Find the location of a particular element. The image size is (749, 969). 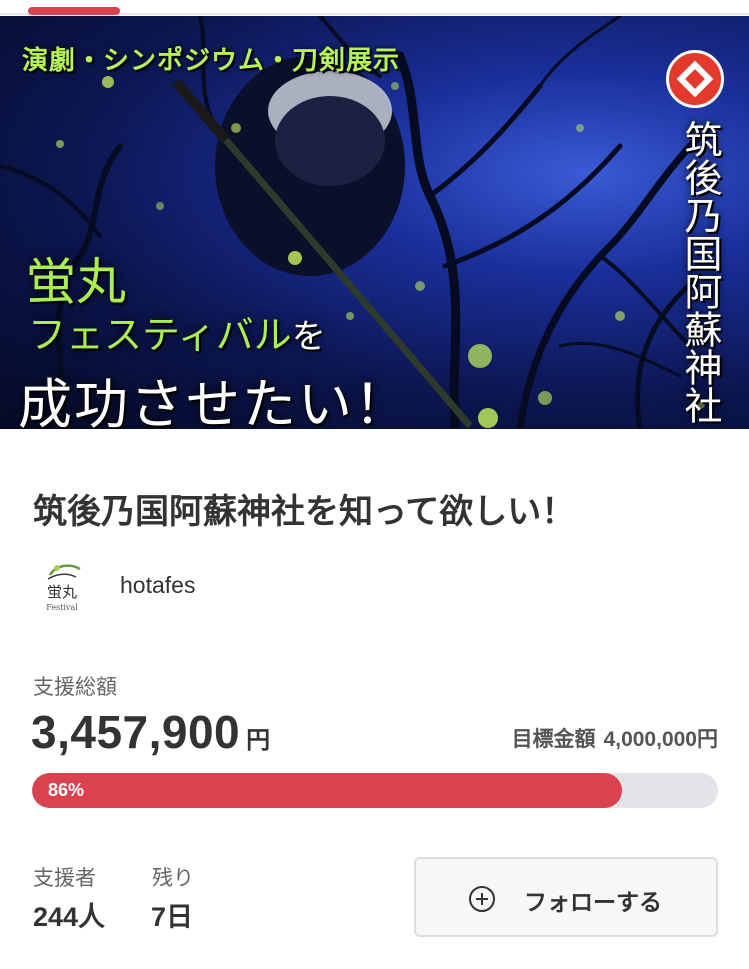

funding-progress-bar: 86% is located at coordinates (375, 790).